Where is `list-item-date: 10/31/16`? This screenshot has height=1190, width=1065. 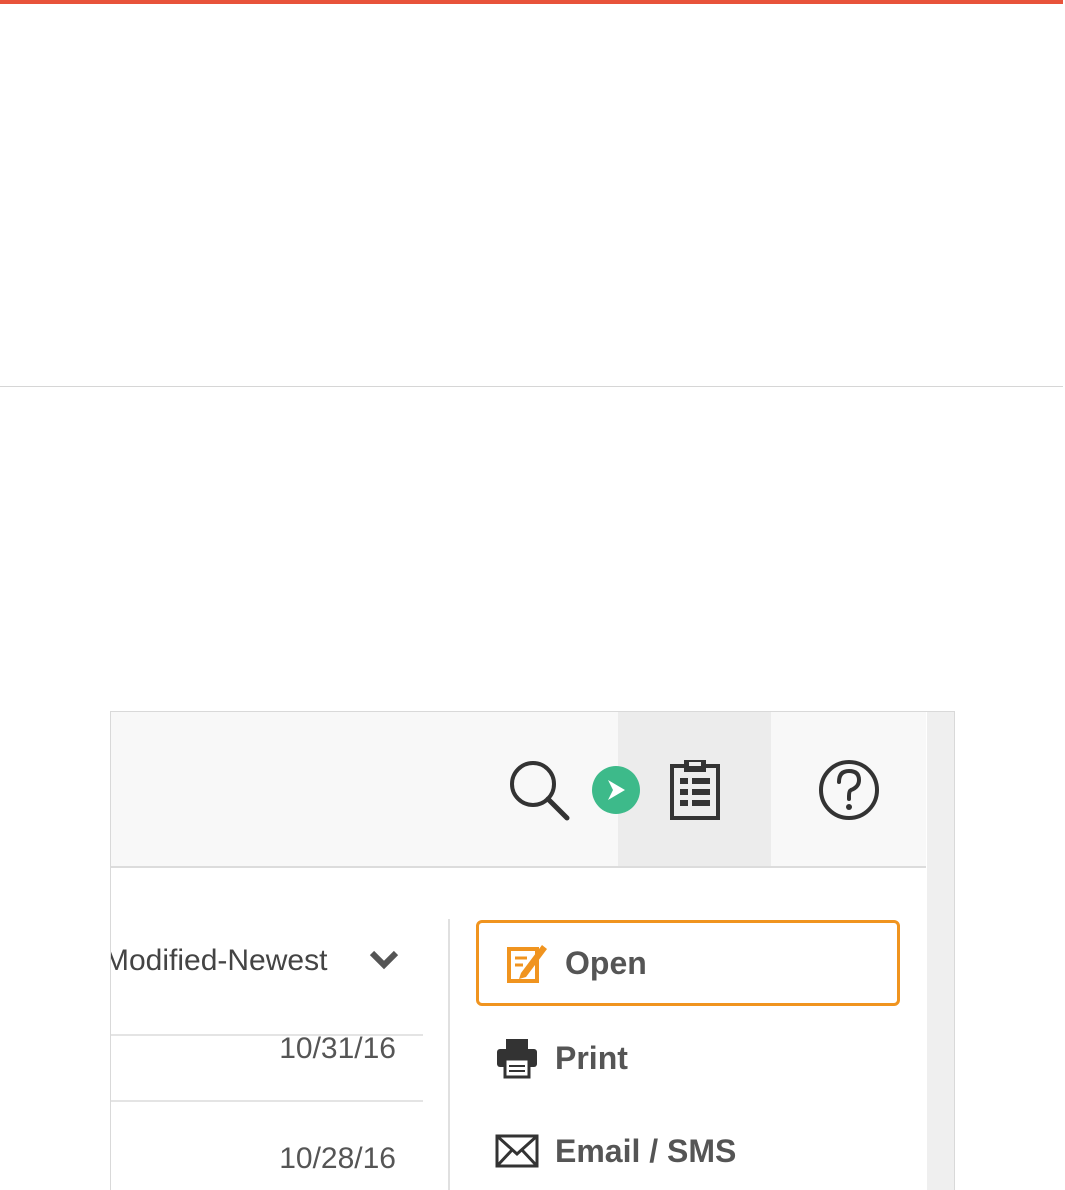 list-item-date: 10/31/16 is located at coordinates (316, 1049).